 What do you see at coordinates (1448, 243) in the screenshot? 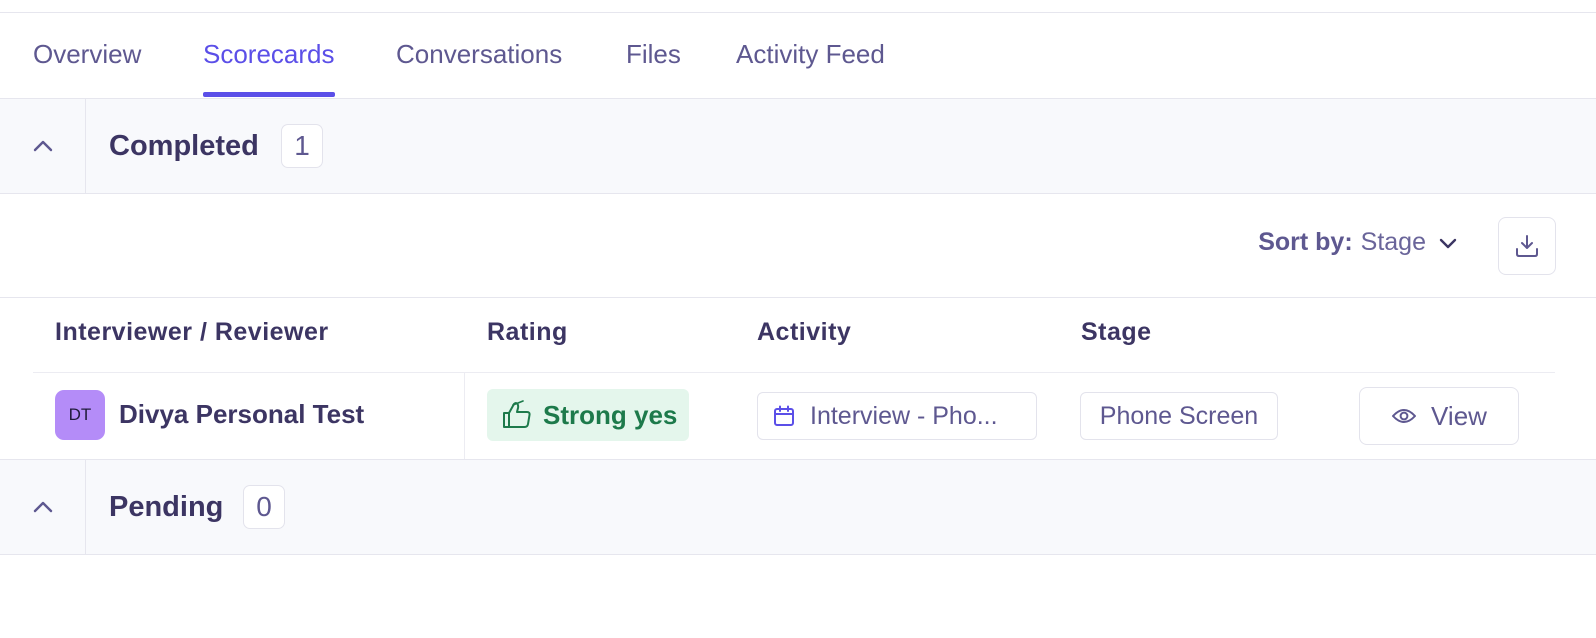
I see `chevron-down-icon` at bounding box center [1448, 243].